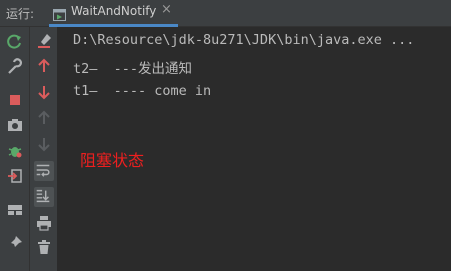  What do you see at coordinates (114, 11) in the screenshot?
I see `tab-title: WaitAndNotify` at bounding box center [114, 11].